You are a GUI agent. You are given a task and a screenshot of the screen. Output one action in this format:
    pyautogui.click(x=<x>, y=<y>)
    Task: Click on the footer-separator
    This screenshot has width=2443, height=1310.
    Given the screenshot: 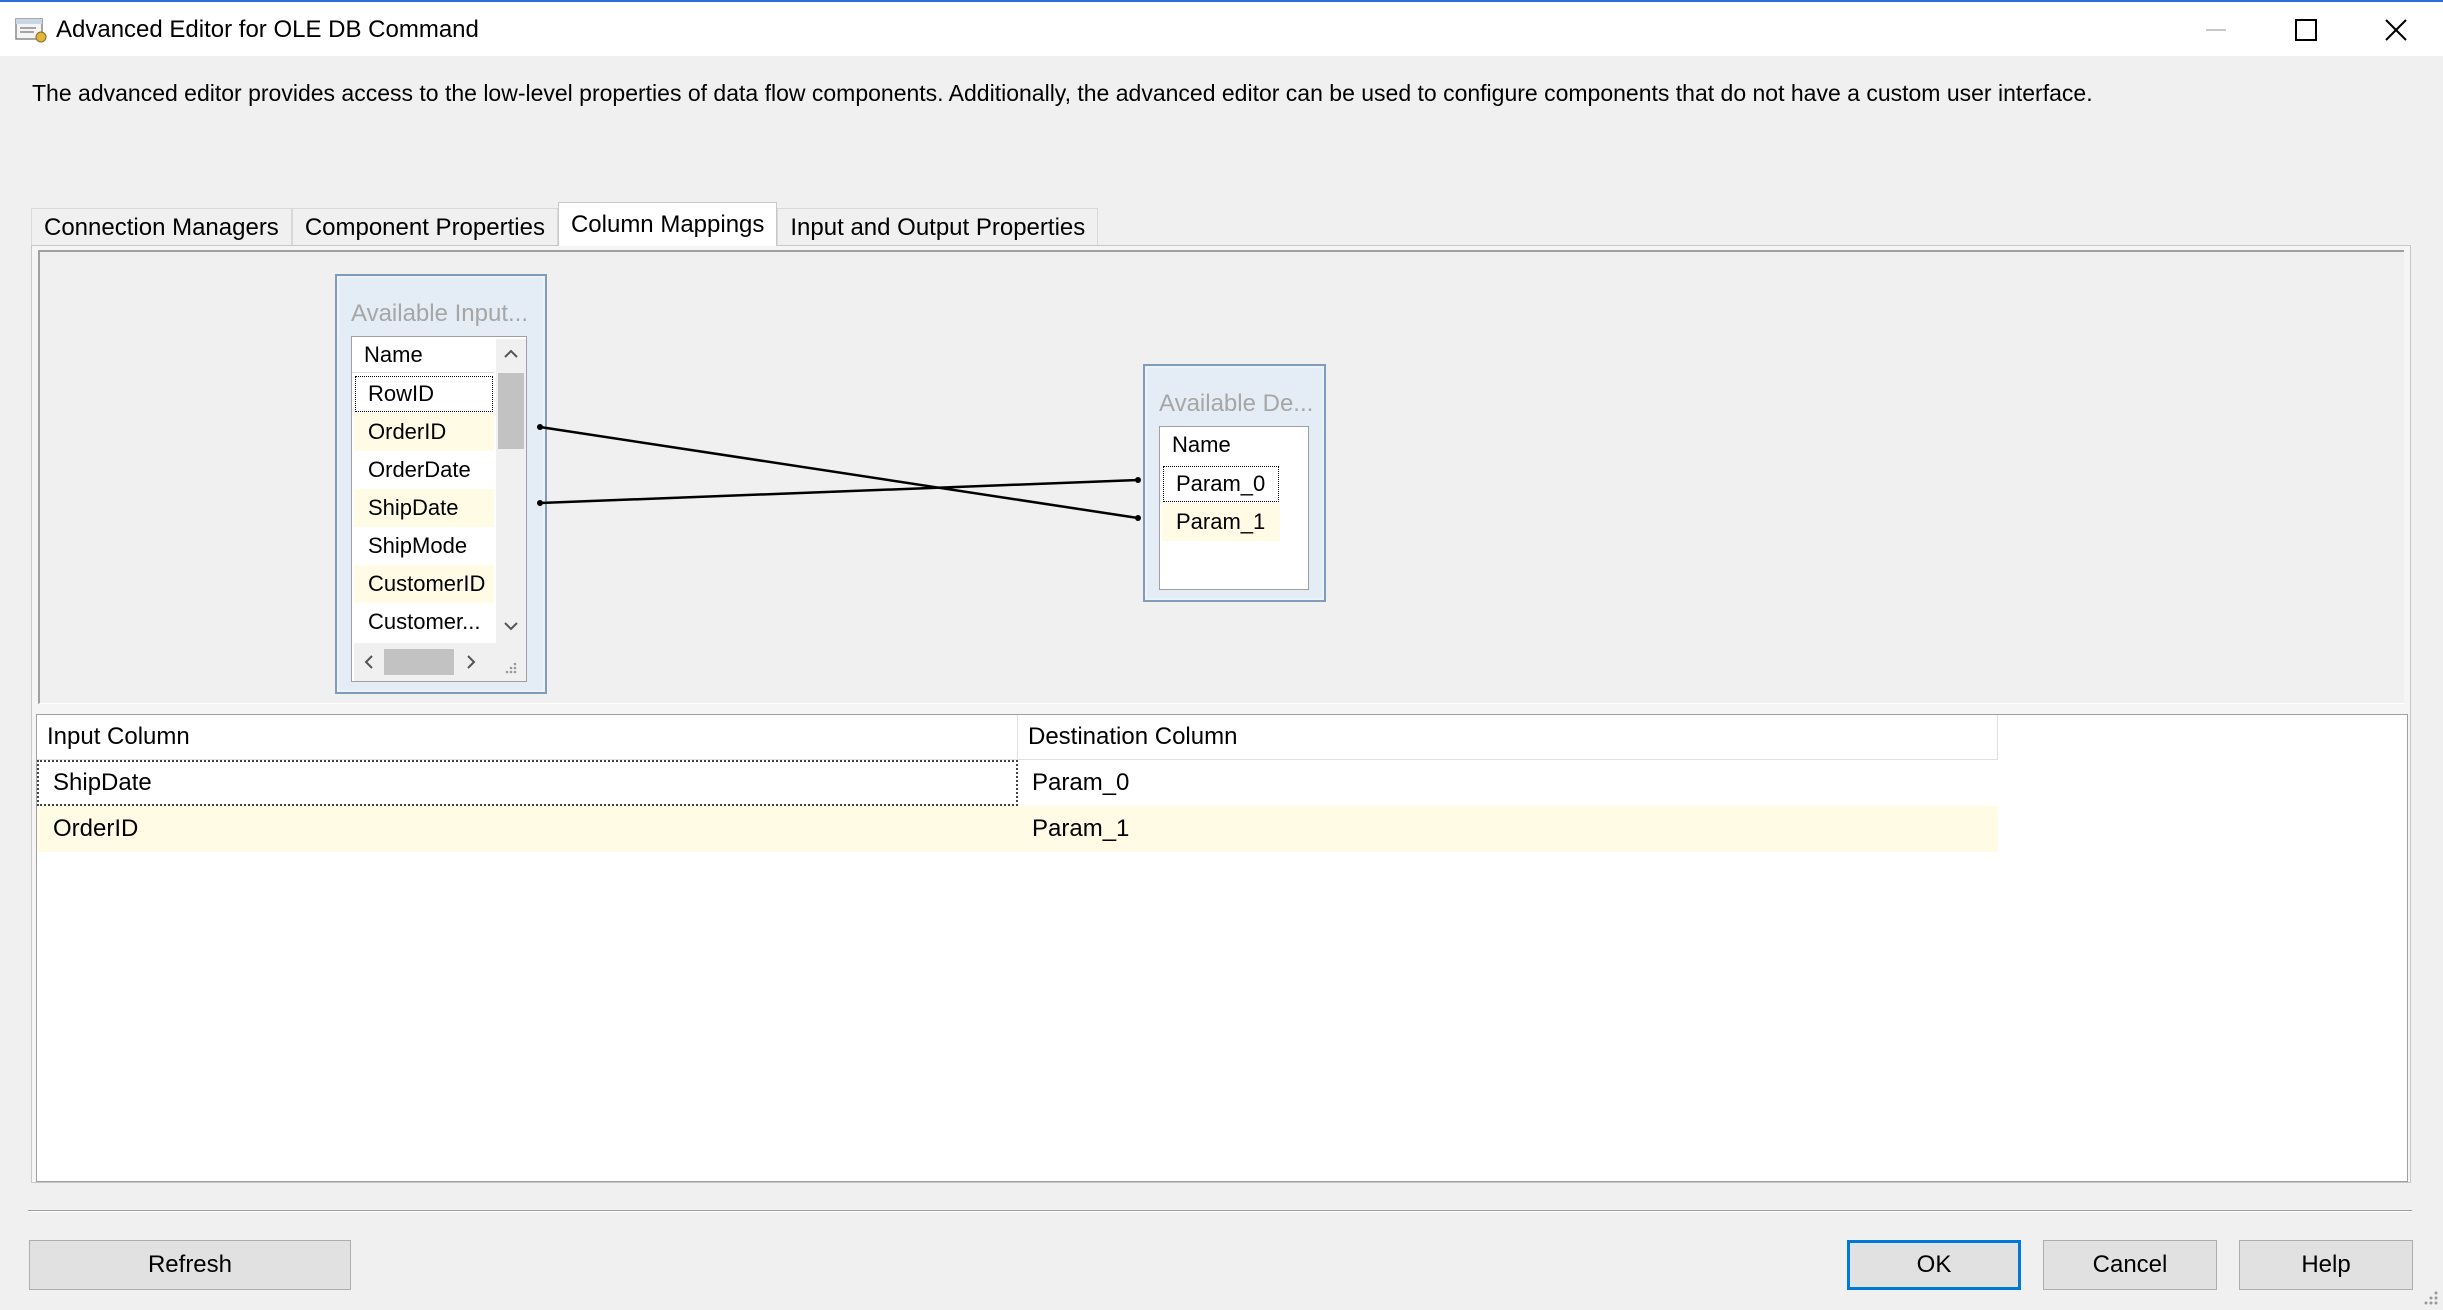 What is the action you would take?
    pyautogui.click(x=1220, y=1211)
    